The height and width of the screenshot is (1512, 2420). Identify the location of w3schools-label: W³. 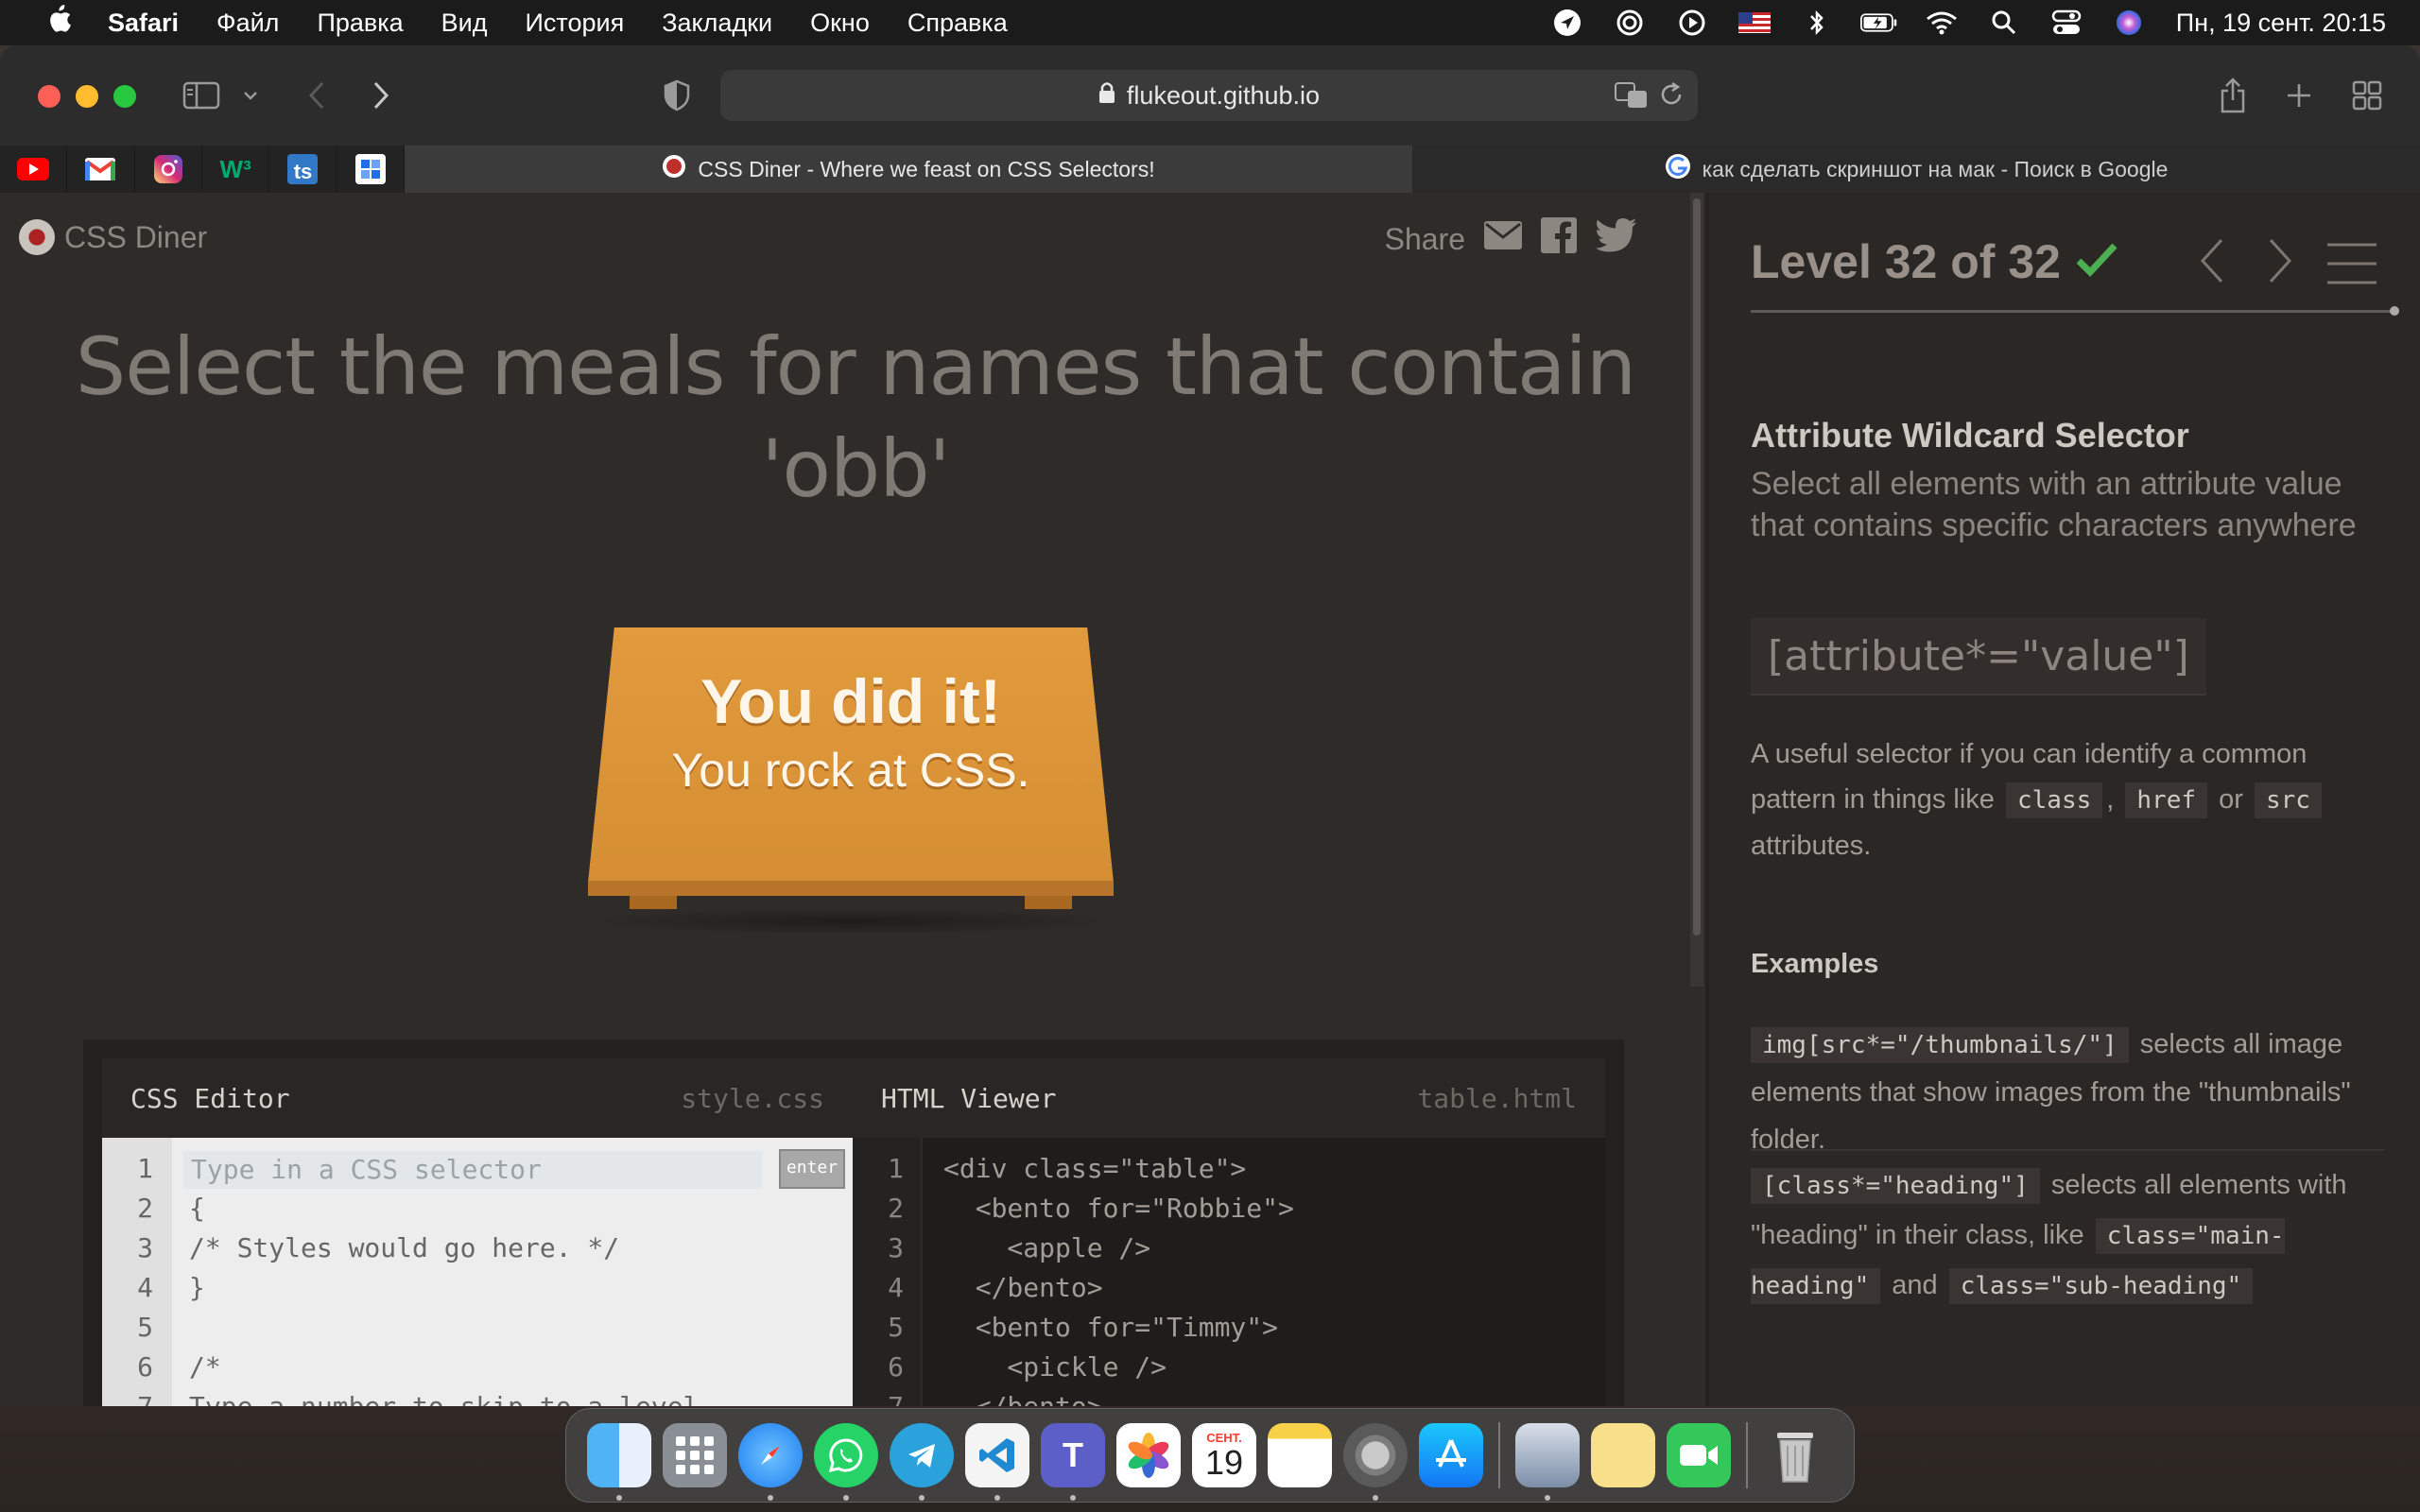
(235, 168).